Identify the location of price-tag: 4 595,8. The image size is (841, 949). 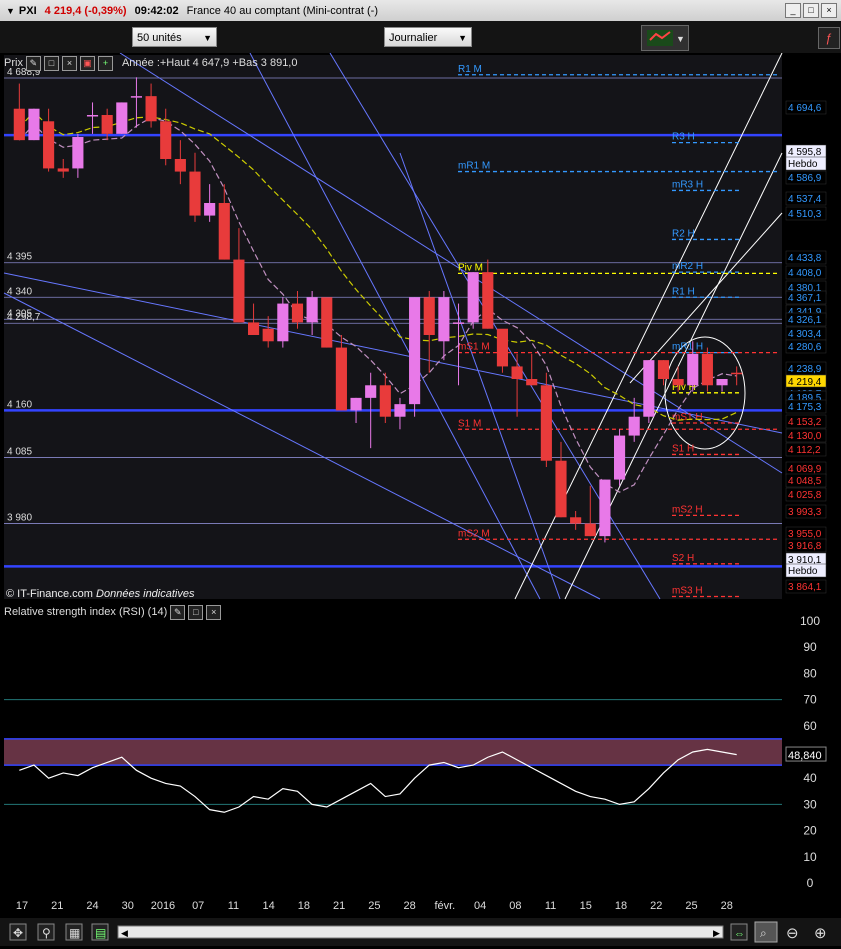
(805, 152).